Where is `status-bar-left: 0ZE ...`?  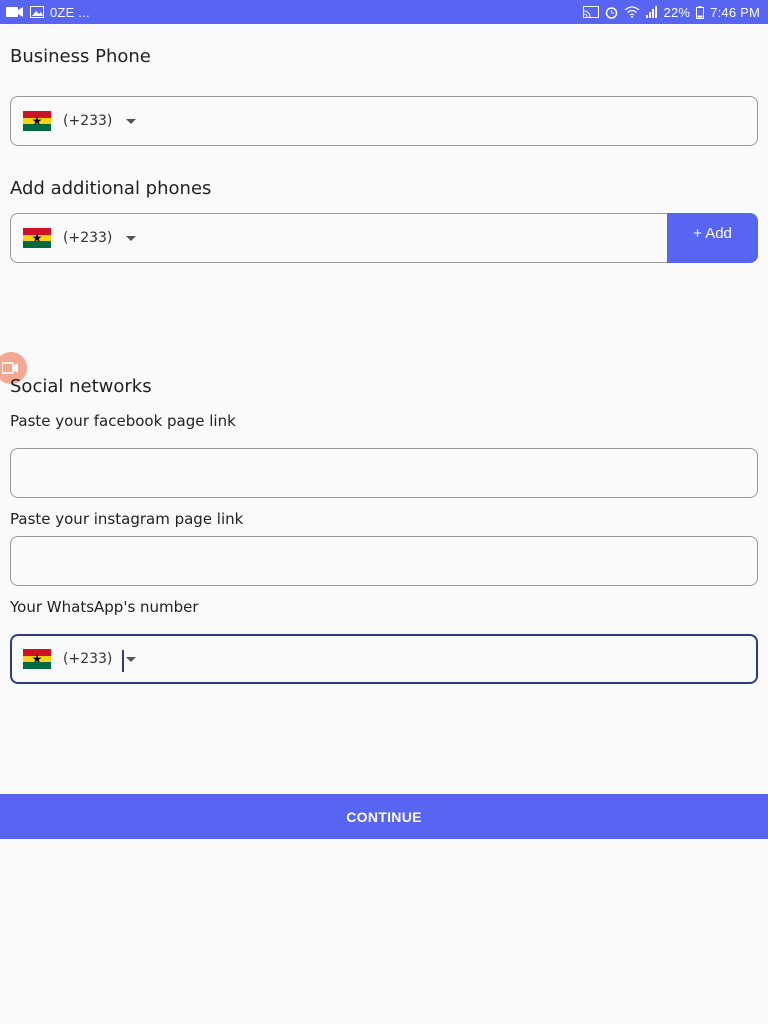 status-bar-left: 0ZE ... is located at coordinates (48, 12).